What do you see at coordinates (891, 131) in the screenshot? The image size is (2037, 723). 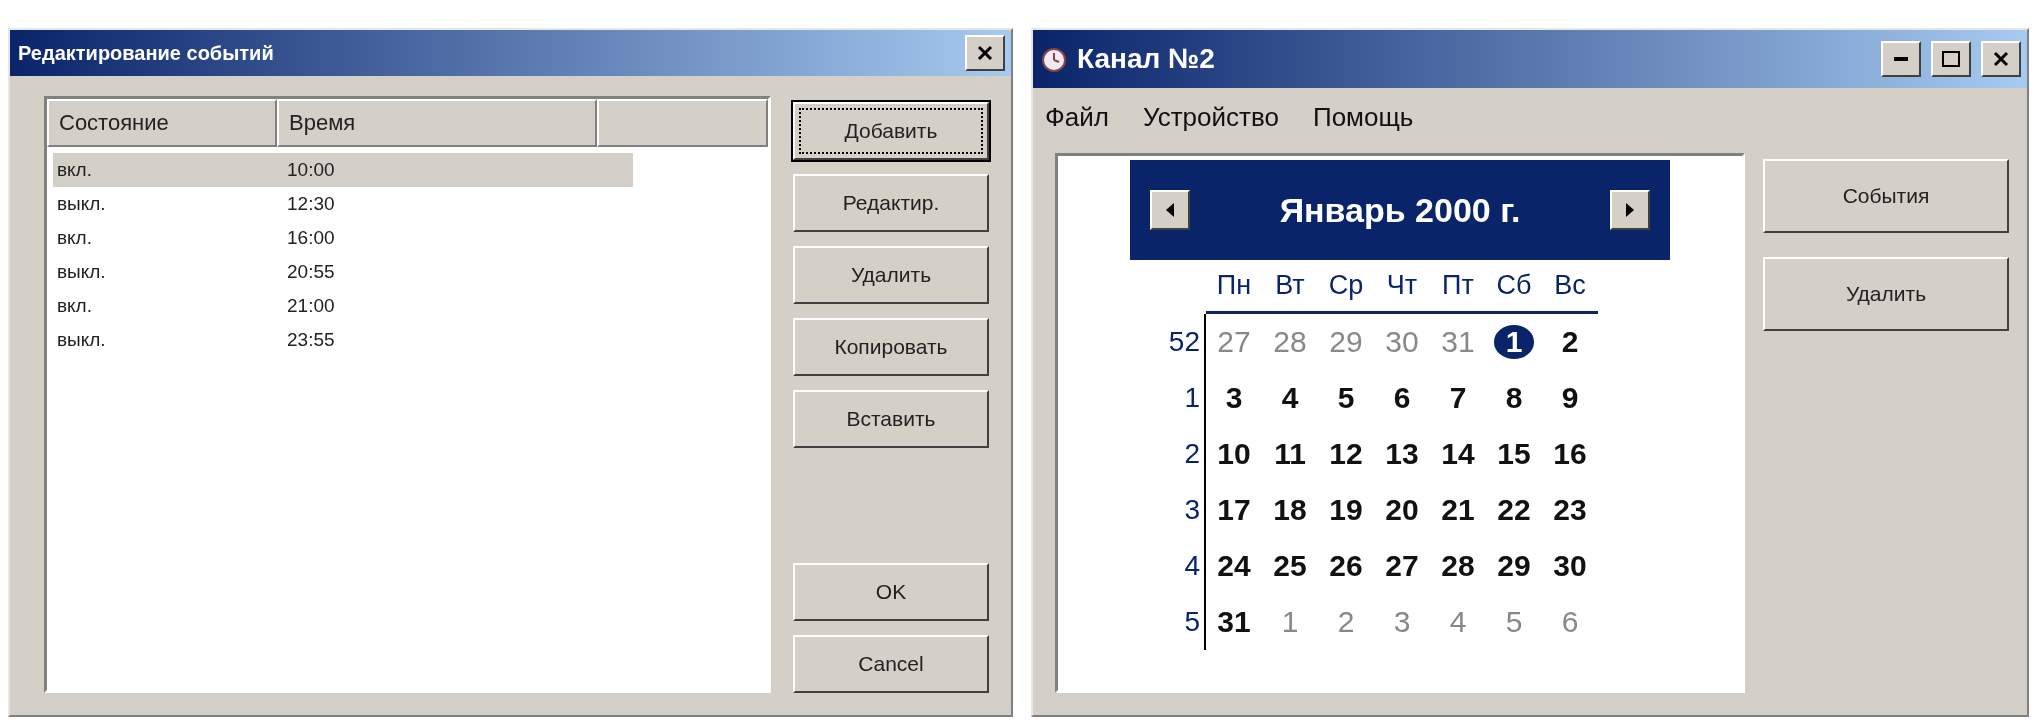 I see `action-button: Добавить` at bounding box center [891, 131].